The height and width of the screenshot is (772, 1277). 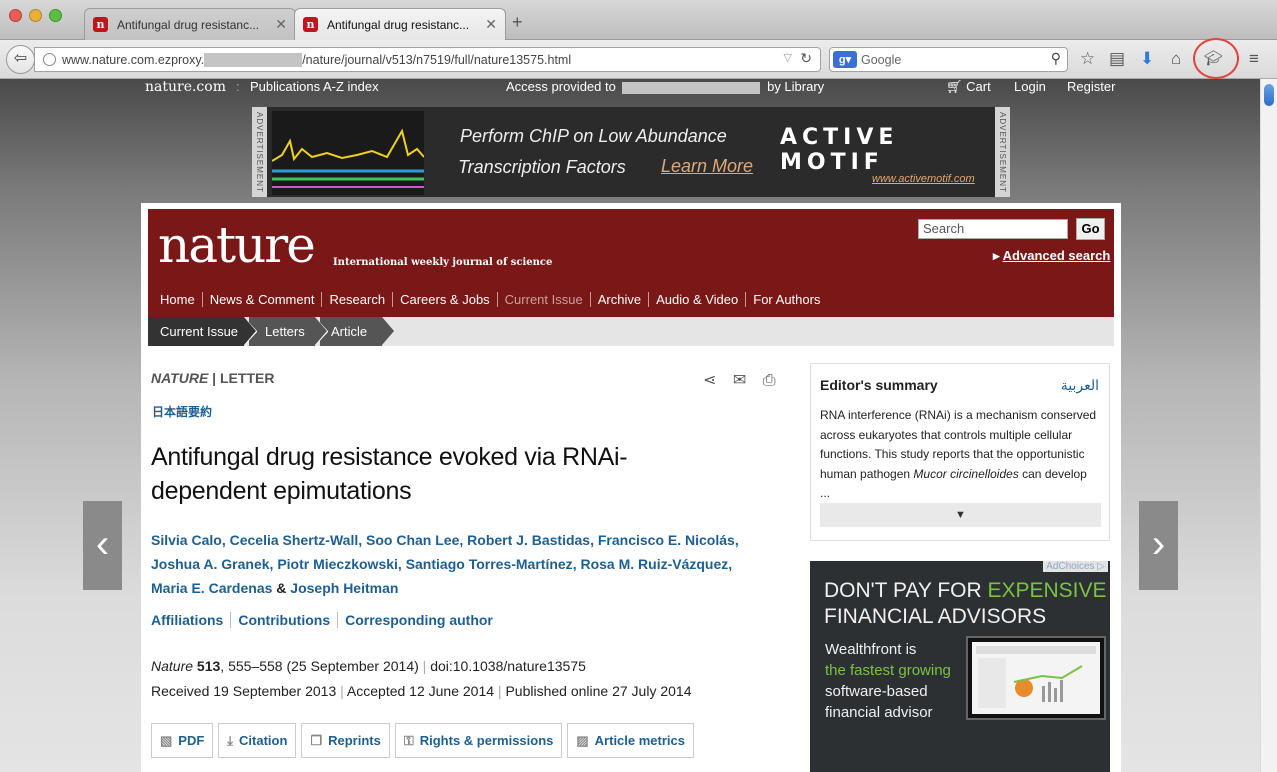 I want to click on author-link: Joshua A. Granek, so click(x=210, y=564).